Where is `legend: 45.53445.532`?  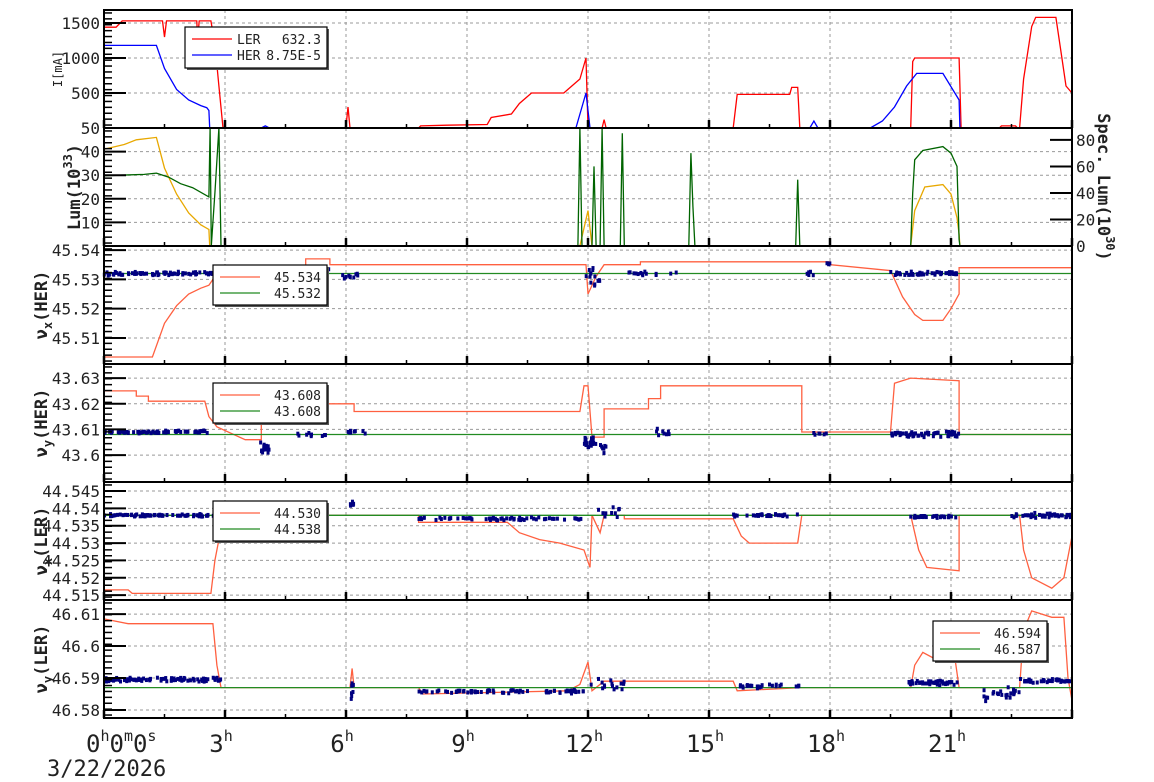 legend: 45.53445.532 is located at coordinates (270, 285).